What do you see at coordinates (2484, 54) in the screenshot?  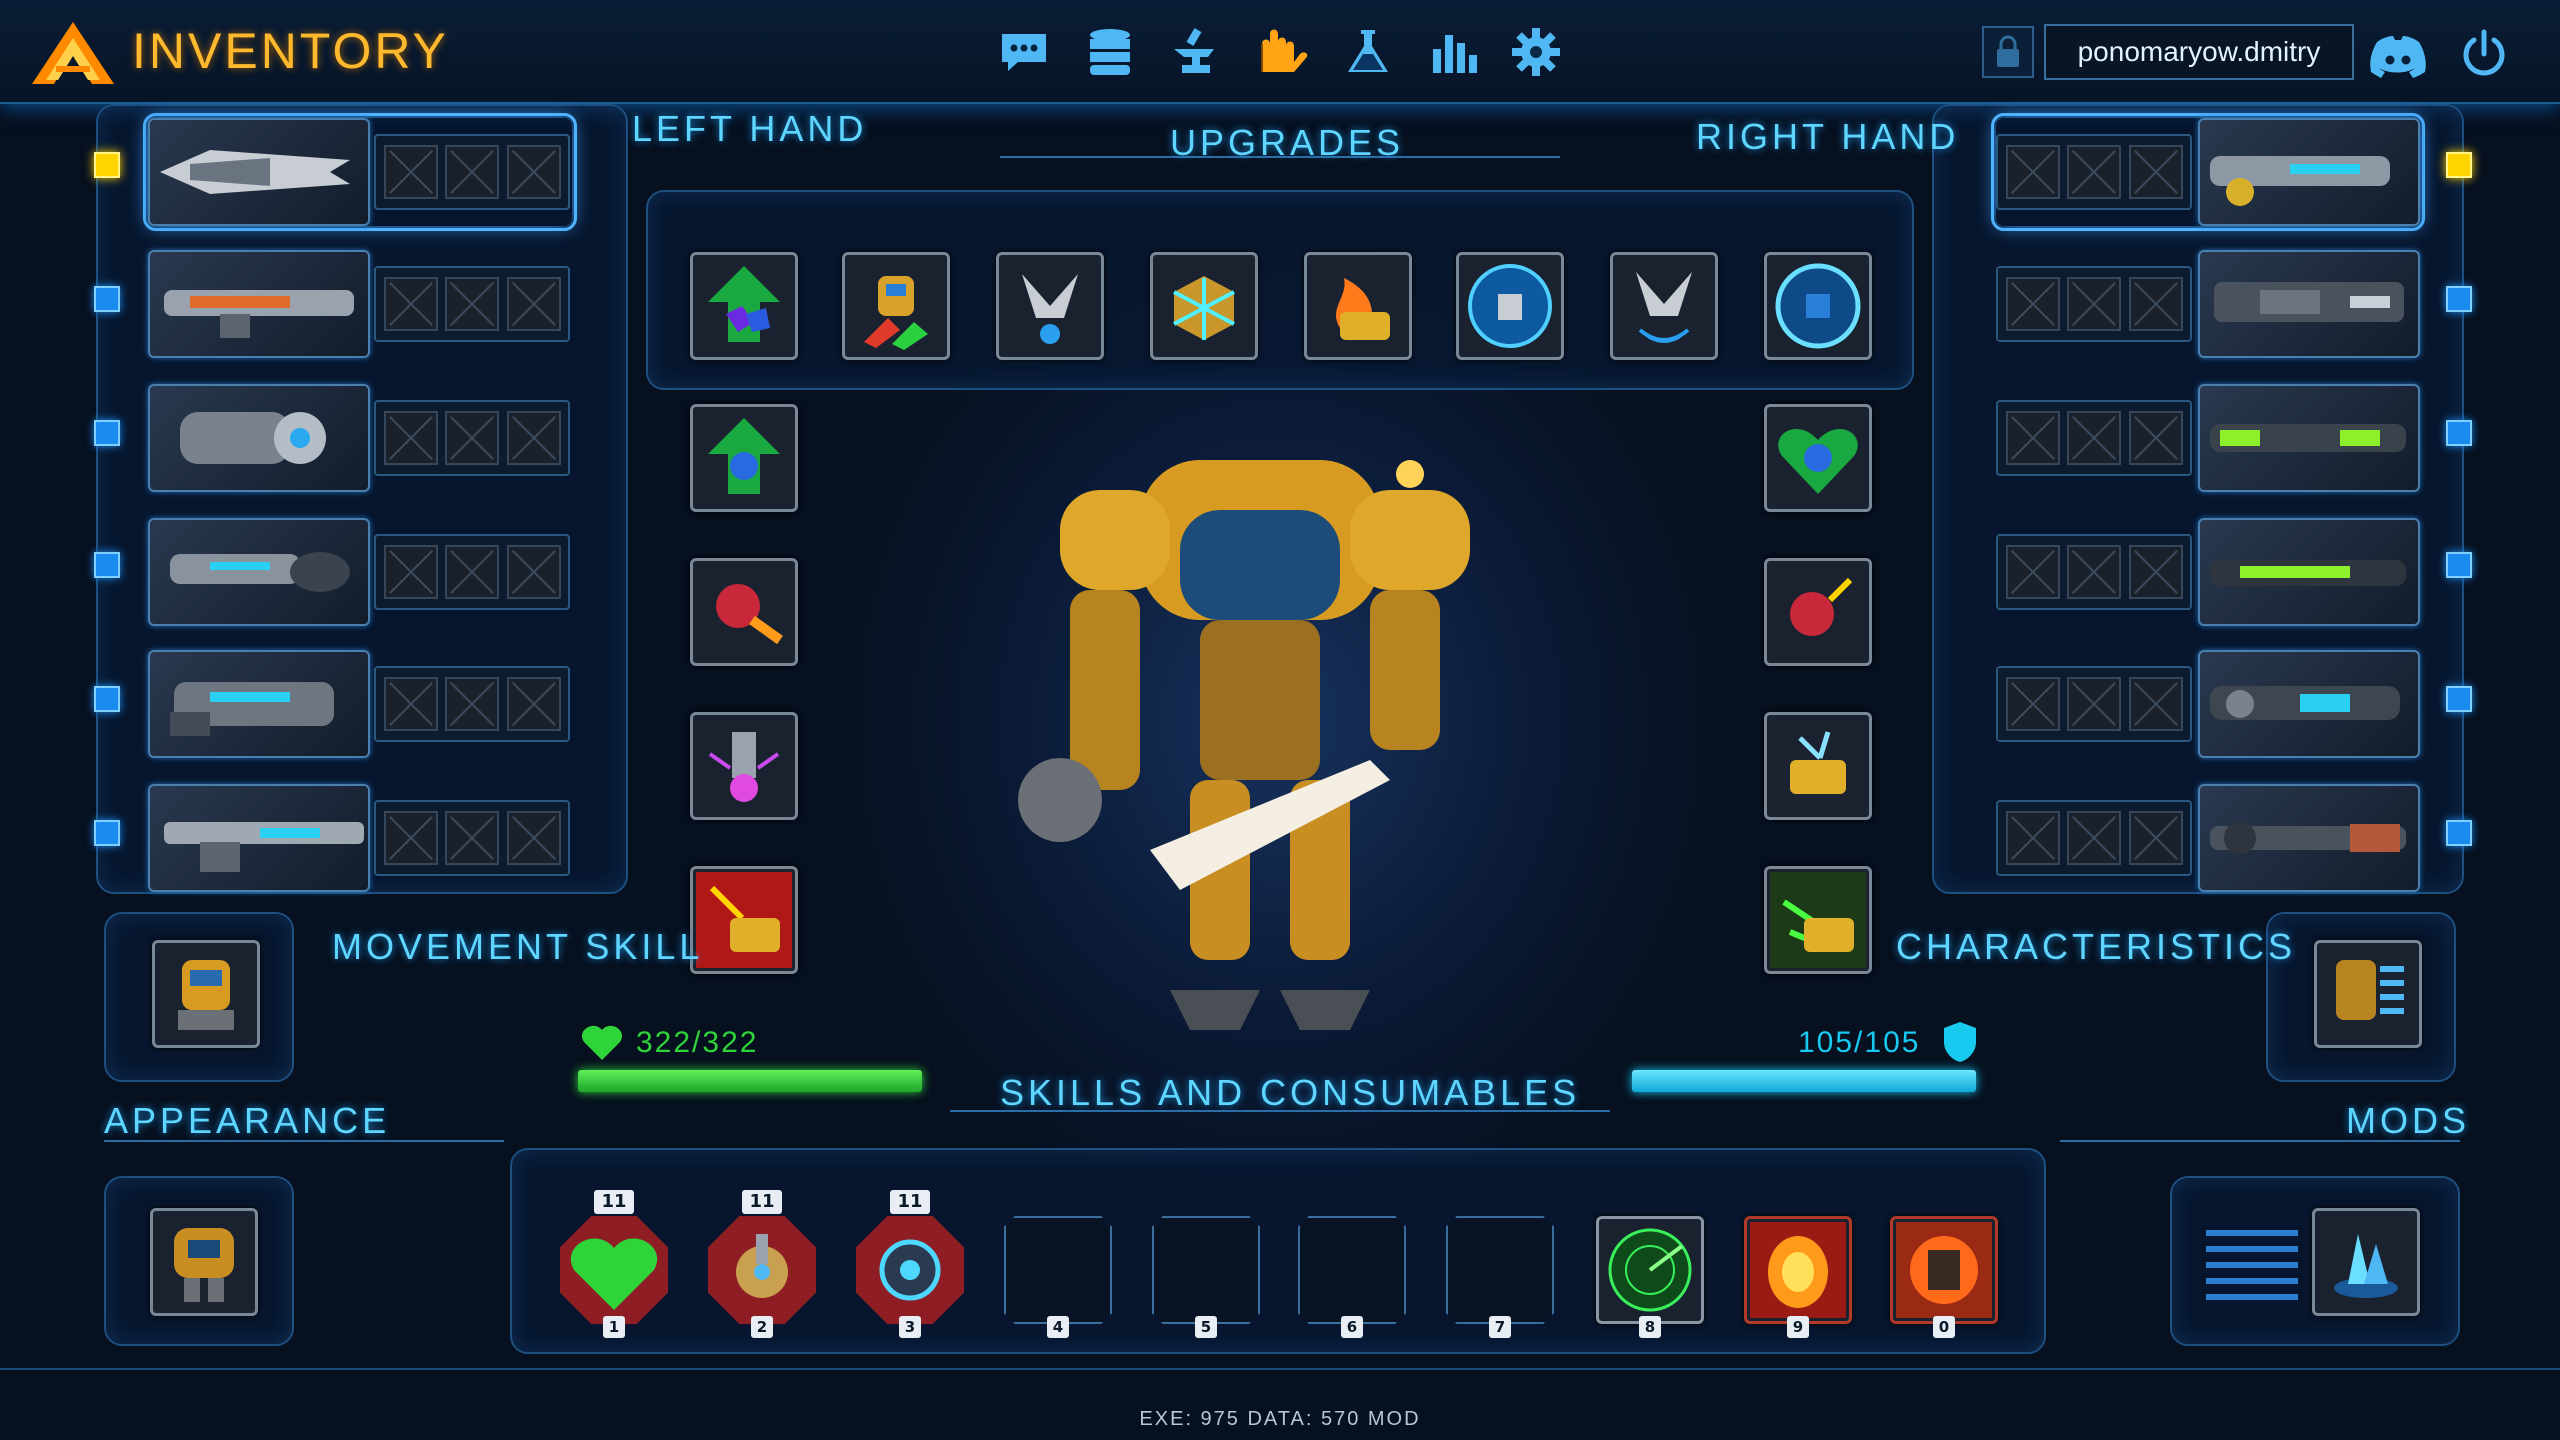 I see `power-icon` at bounding box center [2484, 54].